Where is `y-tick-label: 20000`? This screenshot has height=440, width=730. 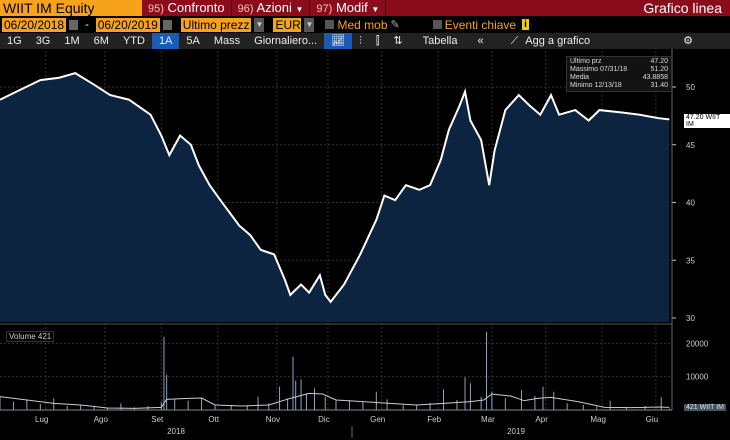 y-tick-label: 20000 is located at coordinates (697, 343).